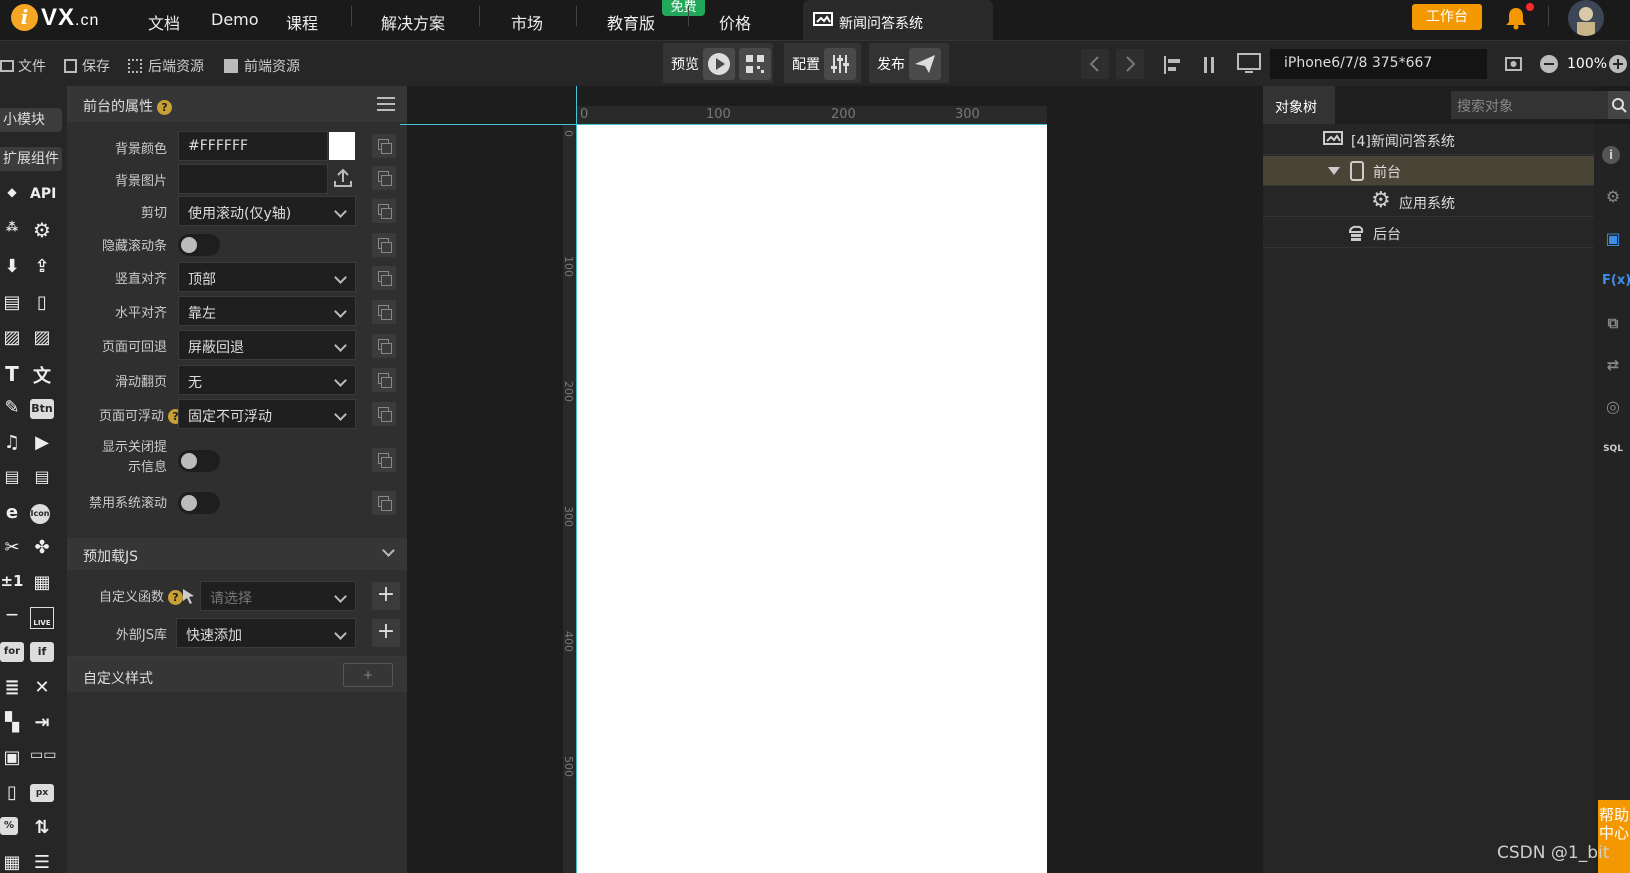 The height and width of the screenshot is (873, 1630). What do you see at coordinates (386, 633) in the screenshot?
I see `add-external-js-button: +` at bounding box center [386, 633].